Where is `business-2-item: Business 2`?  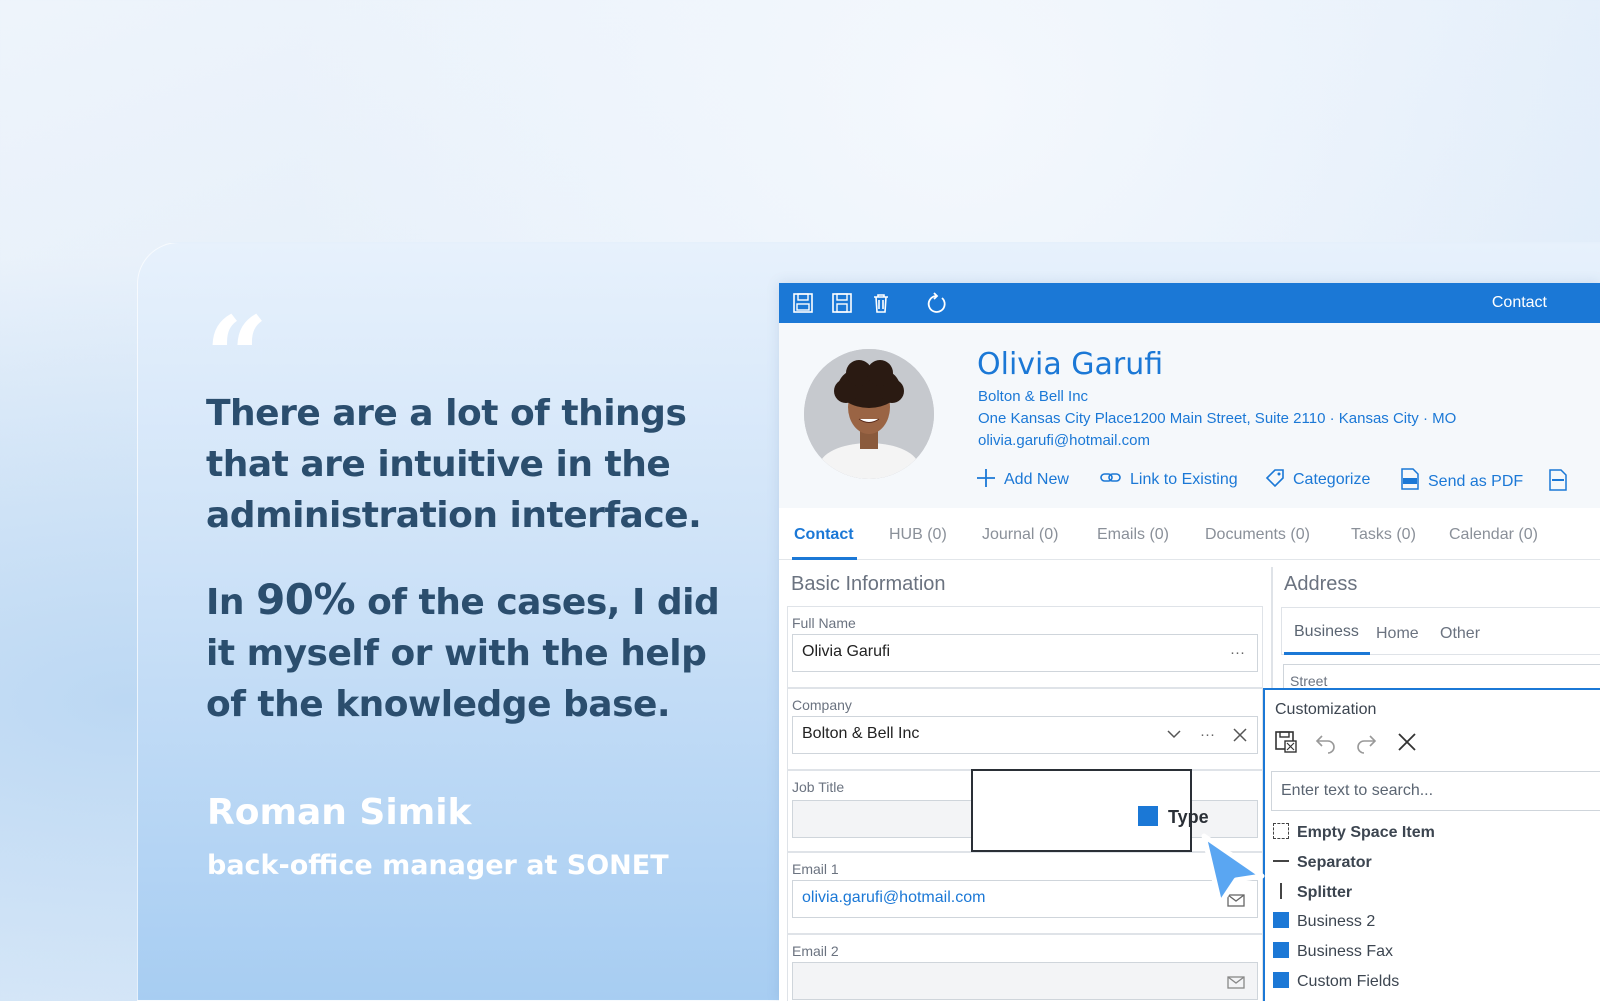 business-2-item: Business 2 is located at coordinates (1324, 921).